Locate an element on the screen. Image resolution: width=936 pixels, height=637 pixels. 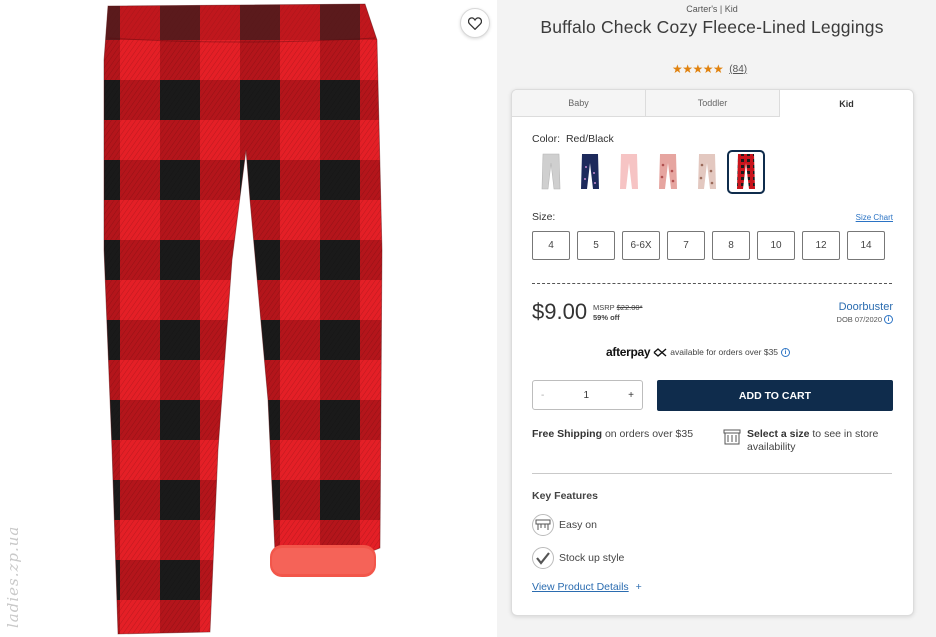
afterpay-arrows-icon is located at coordinates (660, 352).